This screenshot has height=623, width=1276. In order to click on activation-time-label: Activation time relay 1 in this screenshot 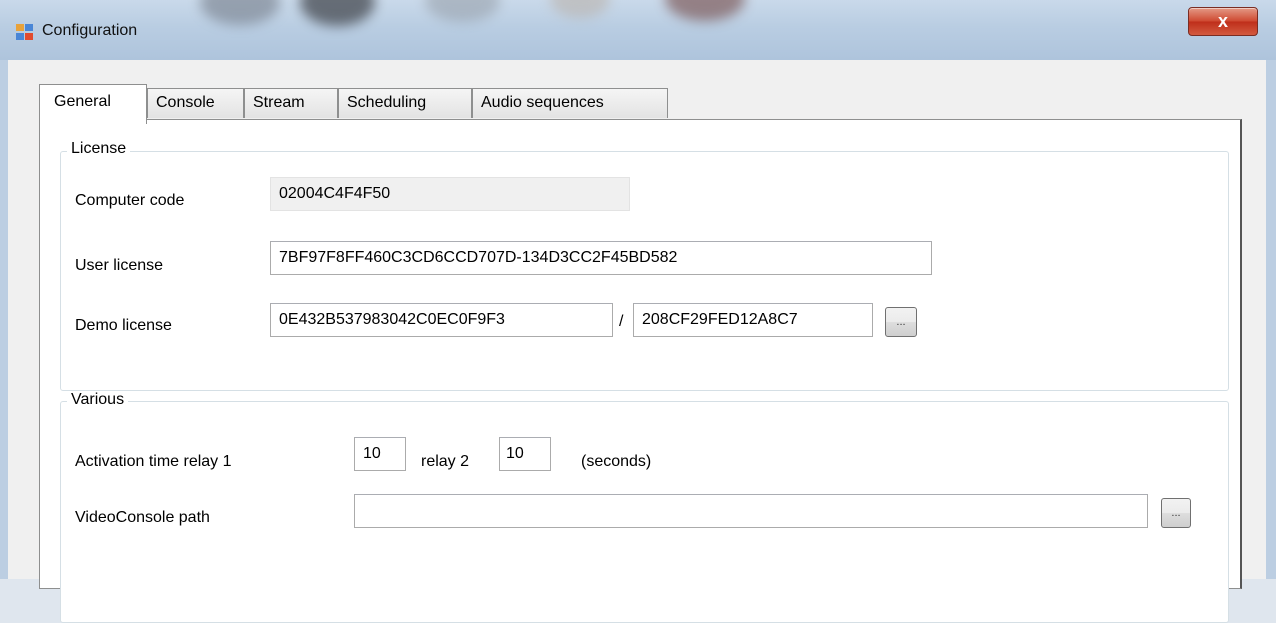, I will do `click(153, 461)`.